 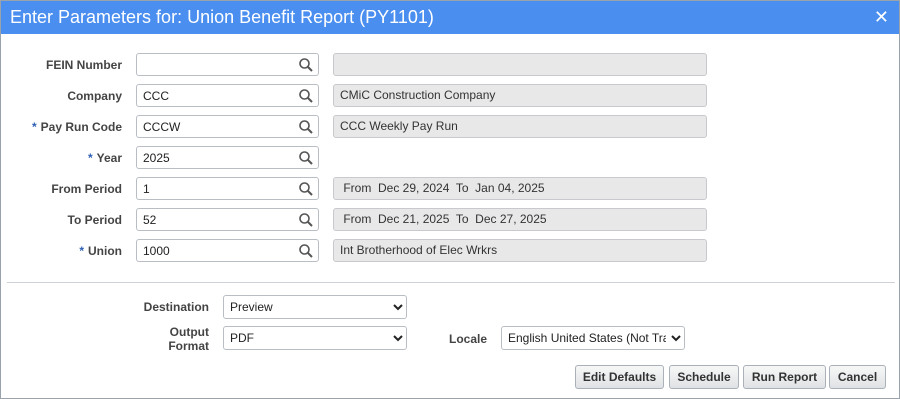 I want to click on company-field, so click(x=227, y=95).